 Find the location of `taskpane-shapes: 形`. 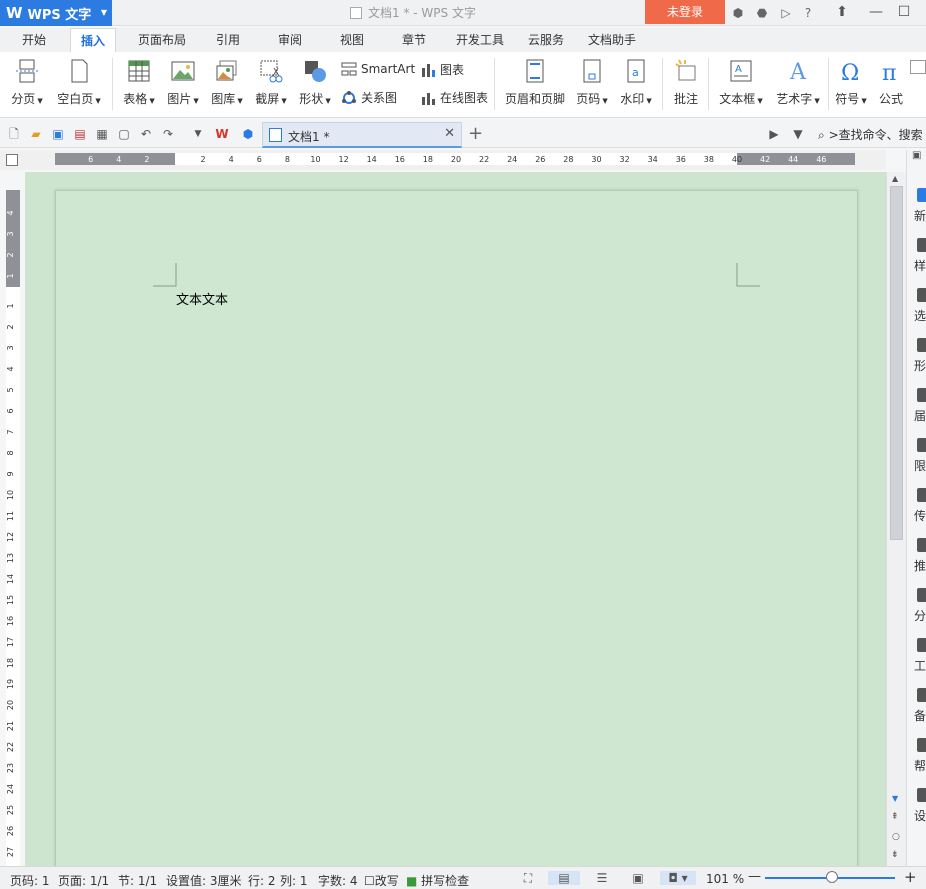

taskpane-shapes: 形 is located at coordinates (918, 356).